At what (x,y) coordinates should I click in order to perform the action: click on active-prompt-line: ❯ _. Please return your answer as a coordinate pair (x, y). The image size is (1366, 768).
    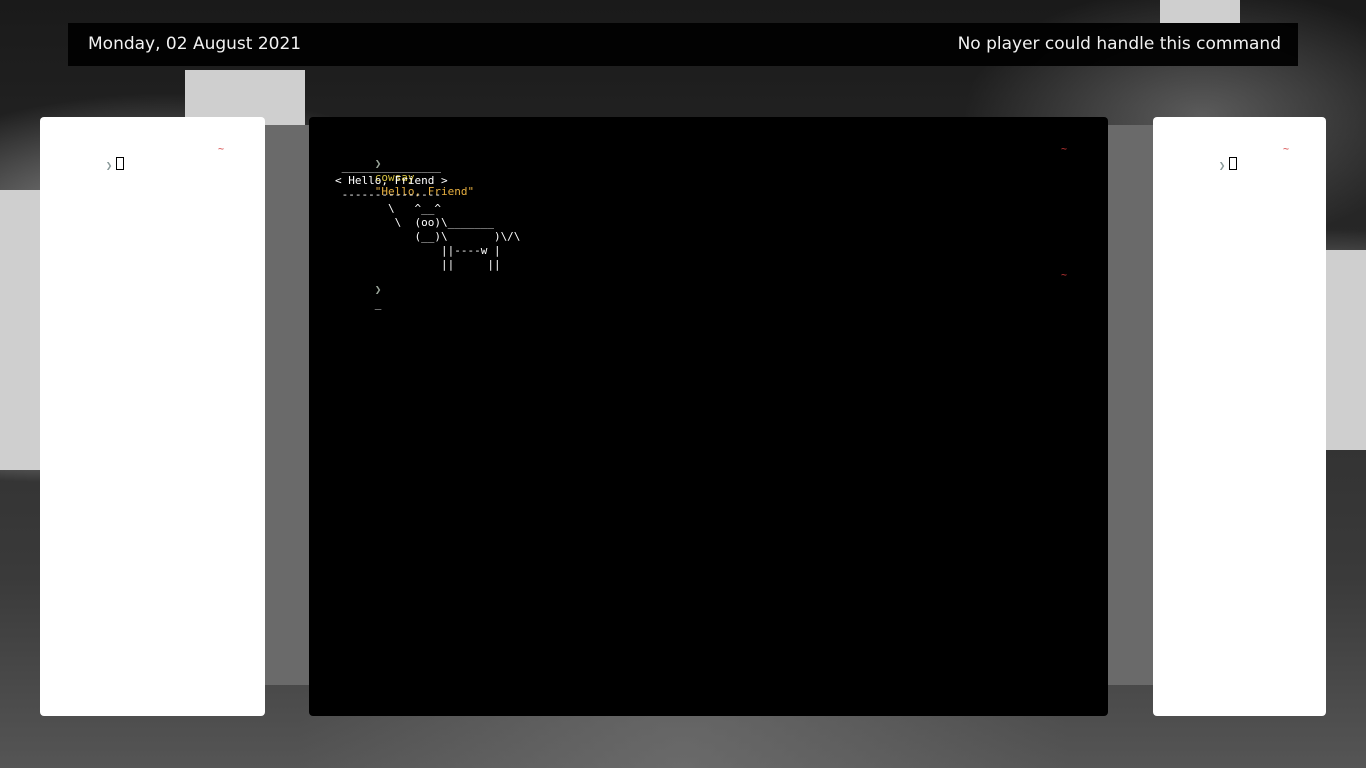
    Looking at the image, I should click on (358, 297).